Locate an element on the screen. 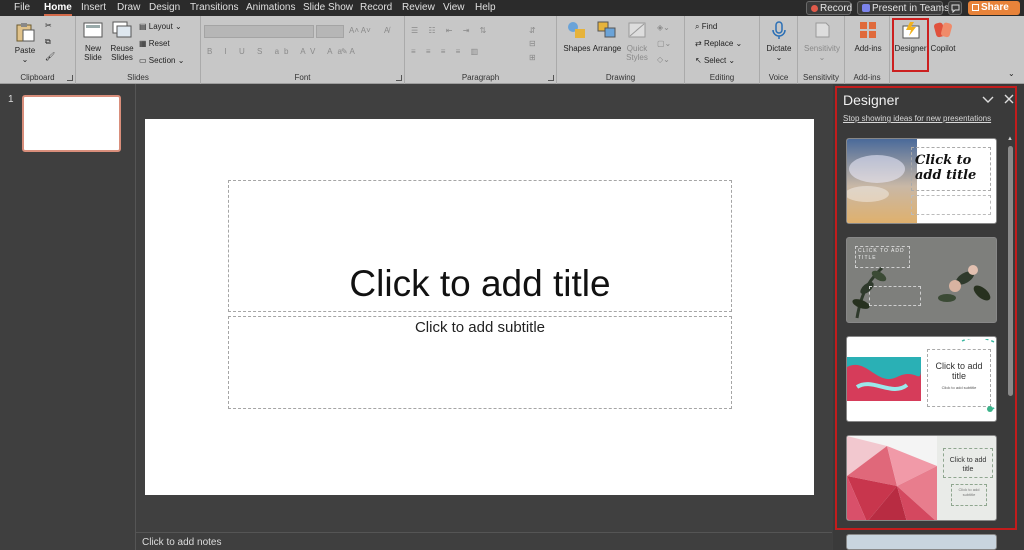  comments-button is located at coordinates (955, 8).